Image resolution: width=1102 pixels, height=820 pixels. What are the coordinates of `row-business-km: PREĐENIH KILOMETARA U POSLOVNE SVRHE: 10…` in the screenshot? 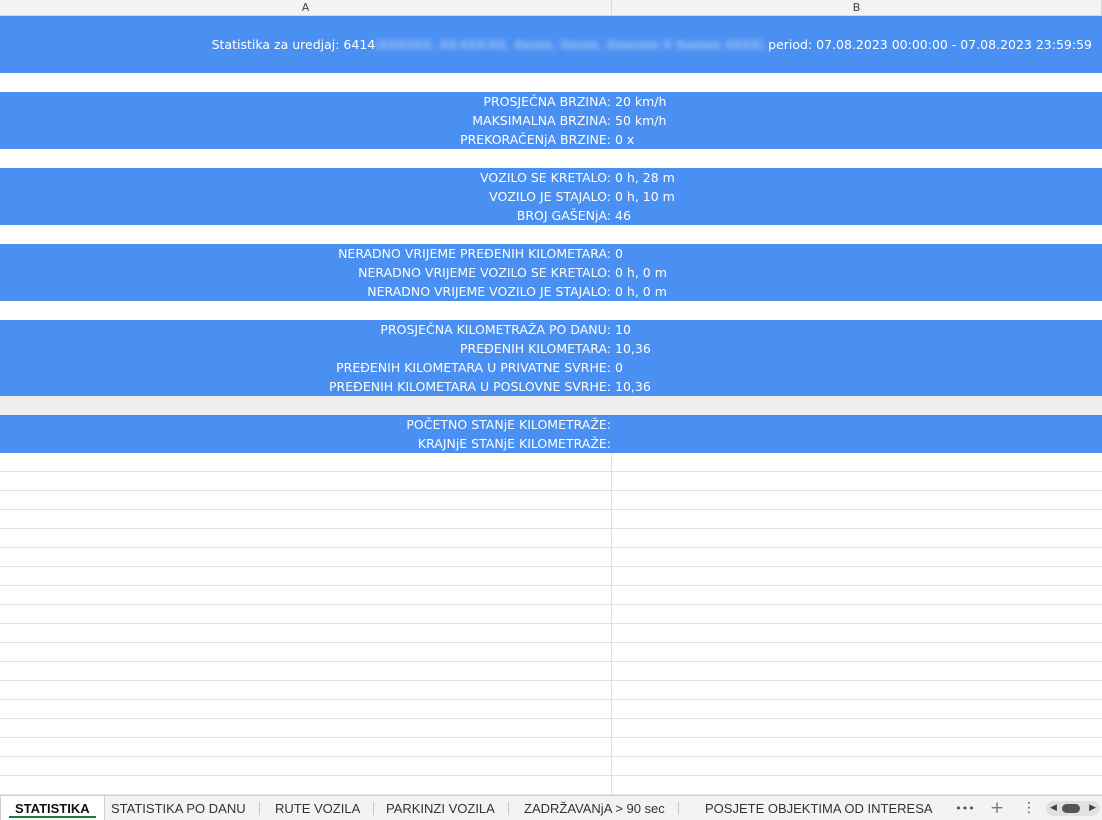 It's located at (551, 386).